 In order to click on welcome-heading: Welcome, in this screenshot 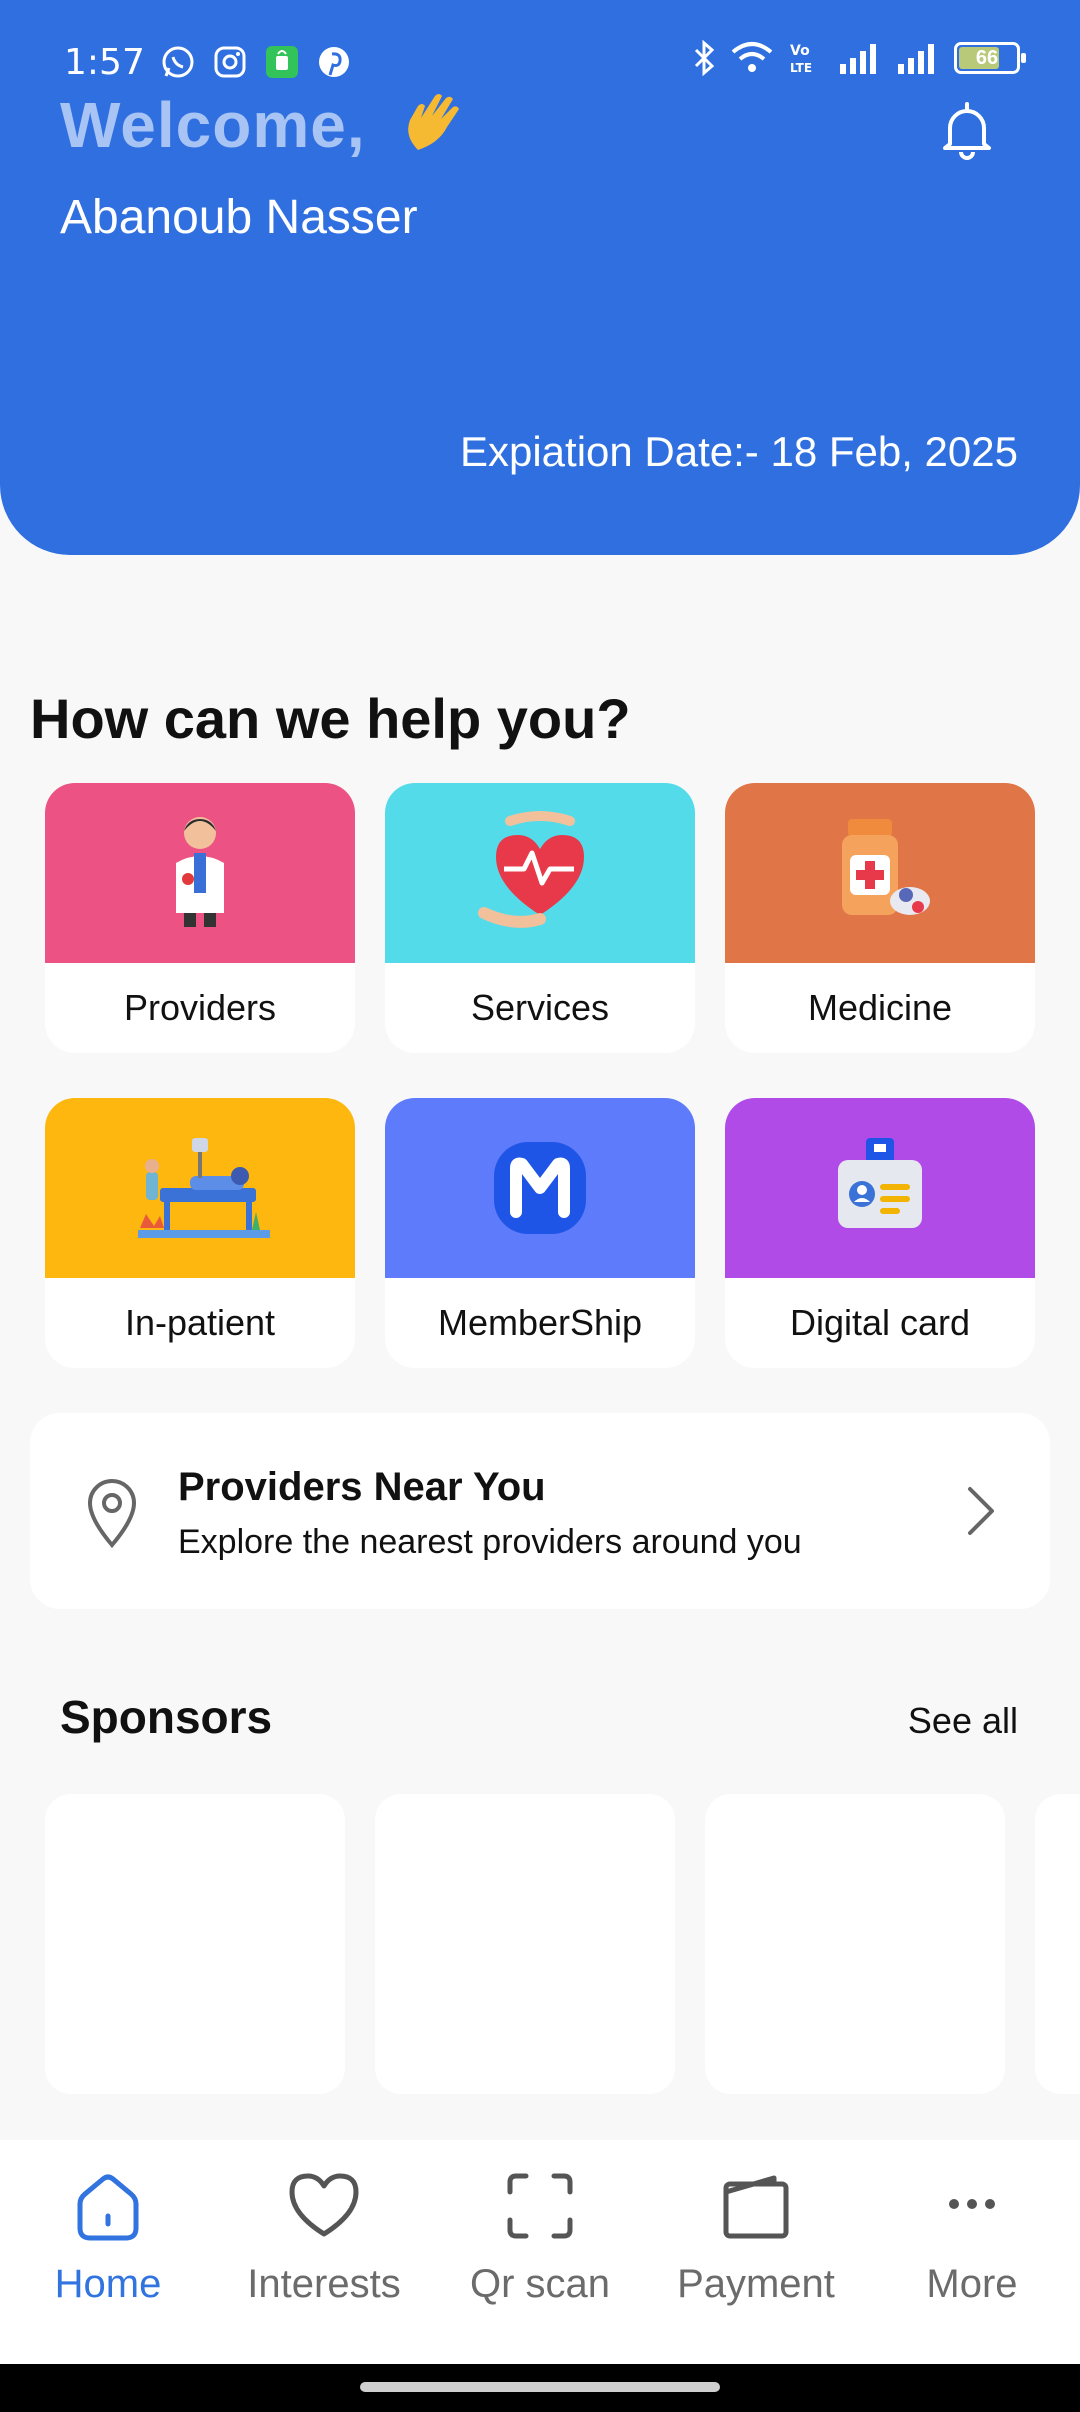, I will do `click(213, 125)`.